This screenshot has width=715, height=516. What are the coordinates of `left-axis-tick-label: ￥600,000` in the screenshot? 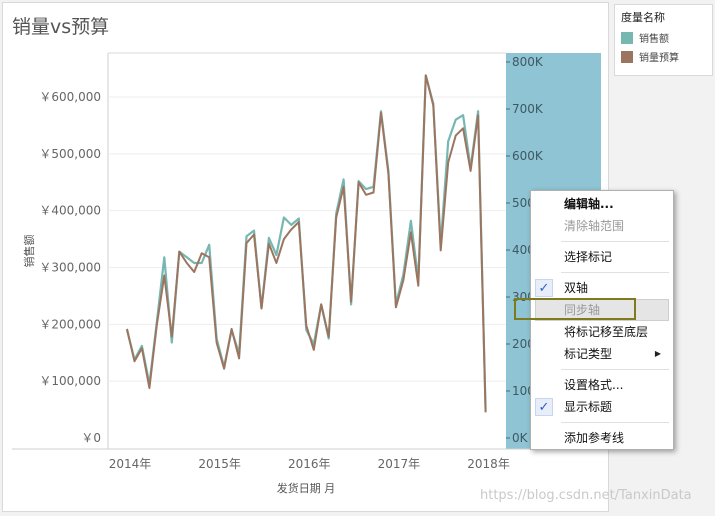 It's located at (70, 97).